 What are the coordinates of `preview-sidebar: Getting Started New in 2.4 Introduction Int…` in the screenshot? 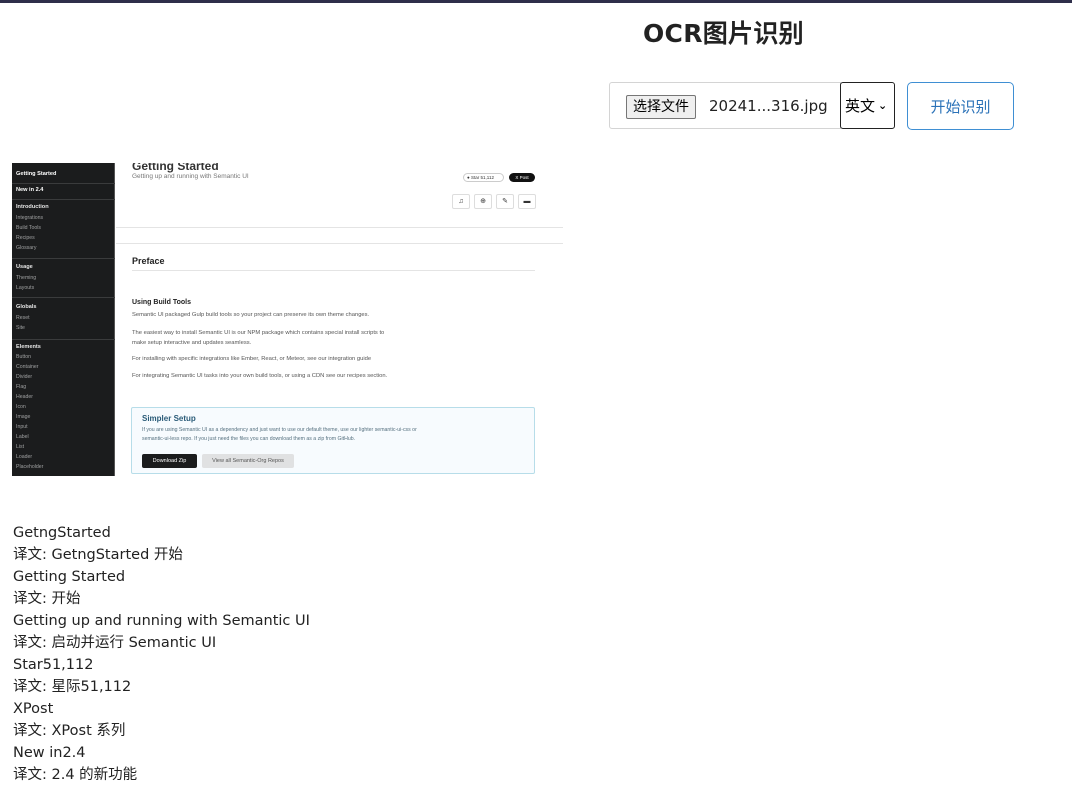 It's located at (63, 319).